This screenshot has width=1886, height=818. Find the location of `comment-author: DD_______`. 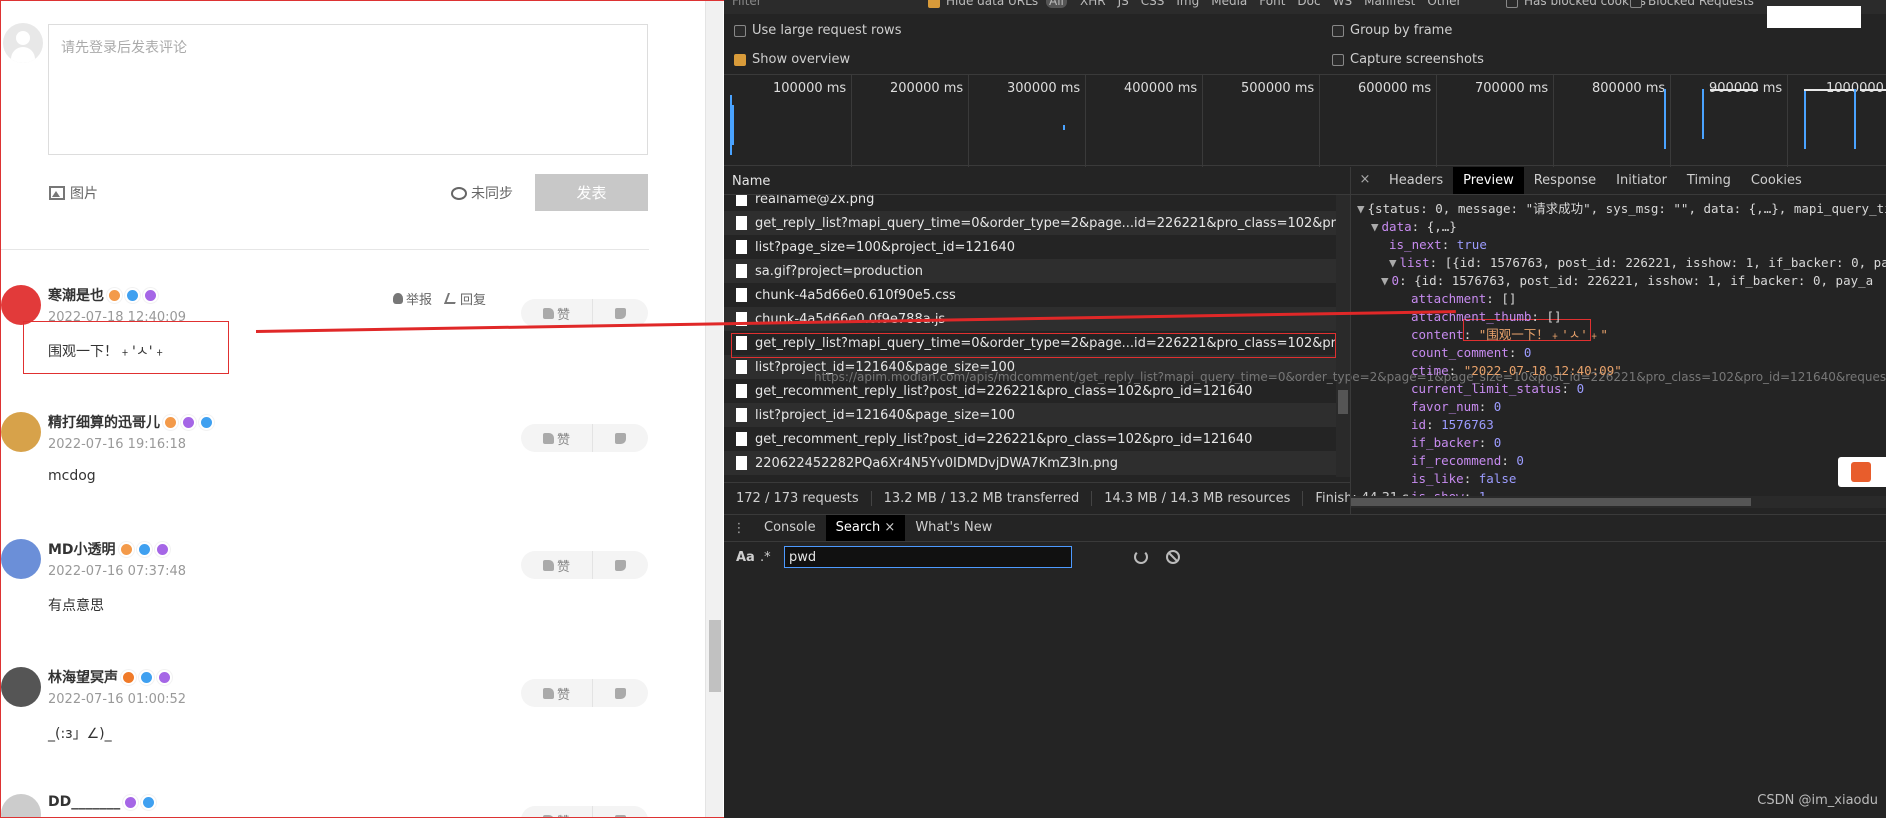

comment-author: DD_______ is located at coordinates (102, 802).